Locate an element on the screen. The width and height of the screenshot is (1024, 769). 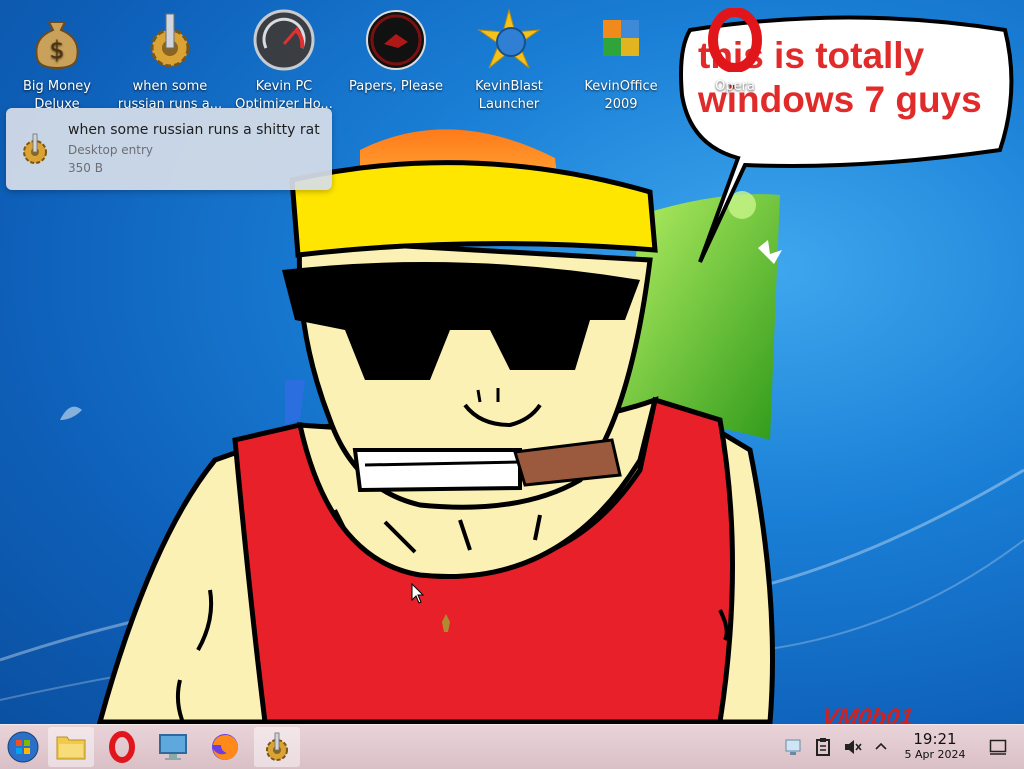
firefox-icon is located at coordinates (225, 747).